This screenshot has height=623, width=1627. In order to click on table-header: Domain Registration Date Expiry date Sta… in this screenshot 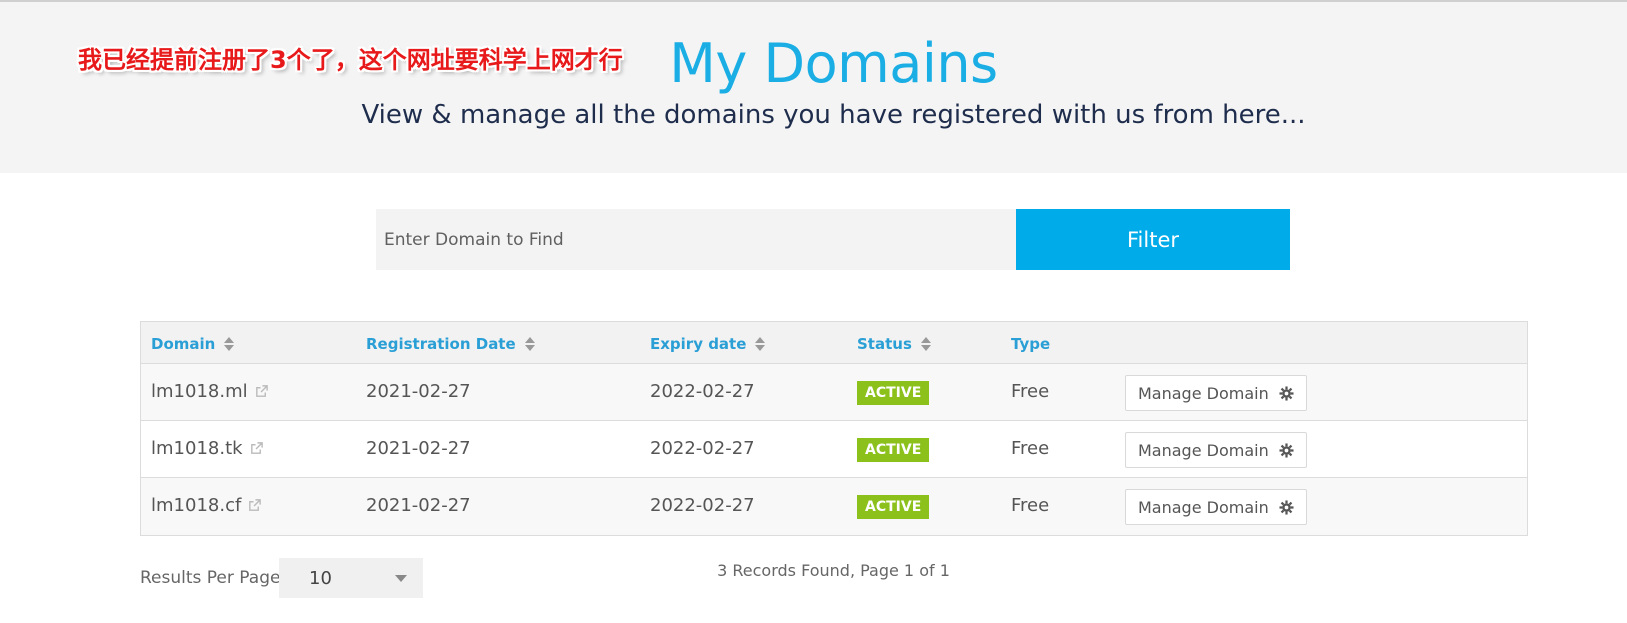, I will do `click(834, 343)`.